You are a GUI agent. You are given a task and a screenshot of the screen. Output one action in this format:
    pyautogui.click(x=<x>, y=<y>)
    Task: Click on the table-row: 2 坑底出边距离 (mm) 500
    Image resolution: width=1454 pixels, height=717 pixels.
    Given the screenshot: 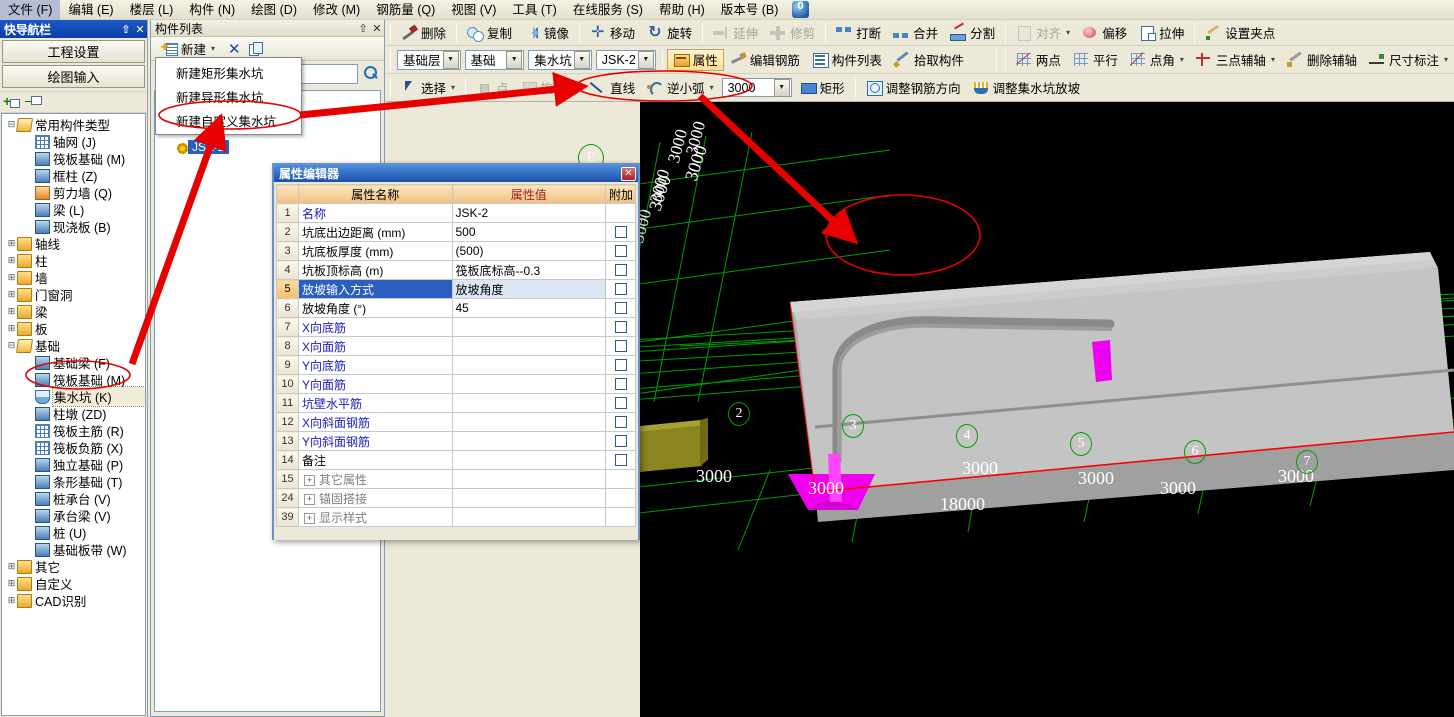 What is the action you would take?
    pyautogui.click(x=456, y=232)
    